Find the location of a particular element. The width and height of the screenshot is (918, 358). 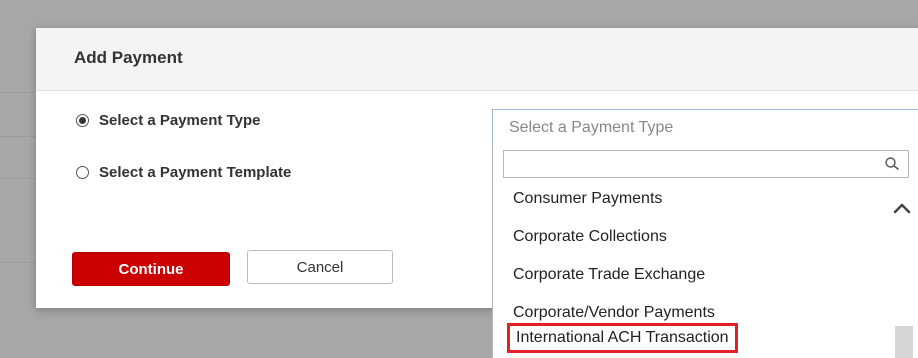

dropdown-item-international-ach-transaction: International ACH Transaction is located at coordinates (622, 338).